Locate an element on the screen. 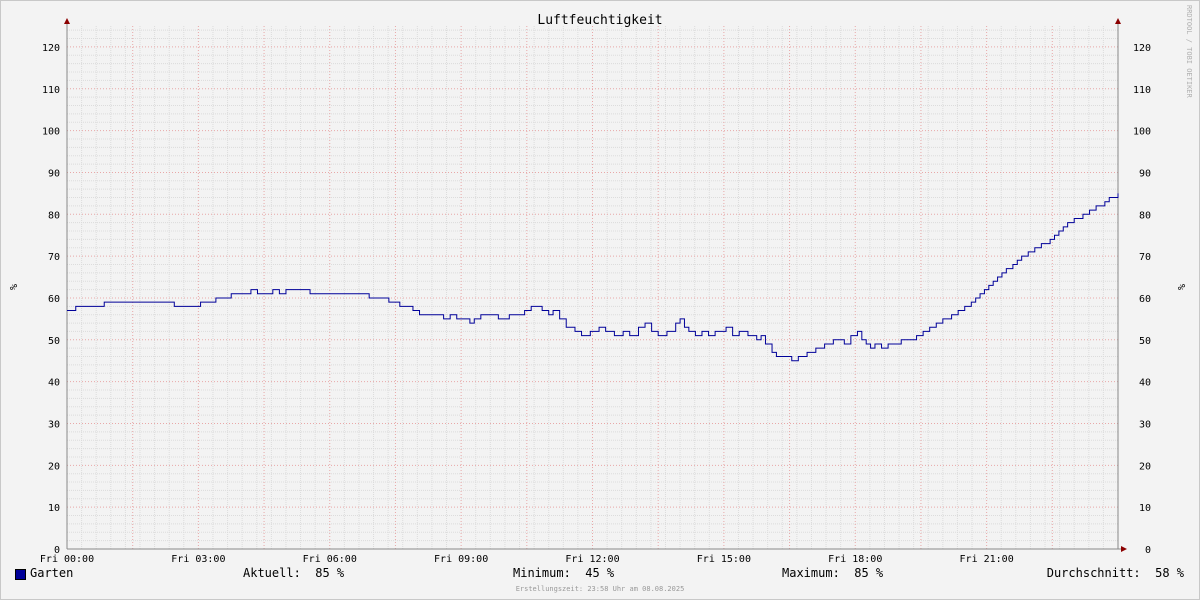 Image resolution: width=1200 pixels, height=600 pixels. y-tick-label-right: 20 is located at coordinates (1145, 466).